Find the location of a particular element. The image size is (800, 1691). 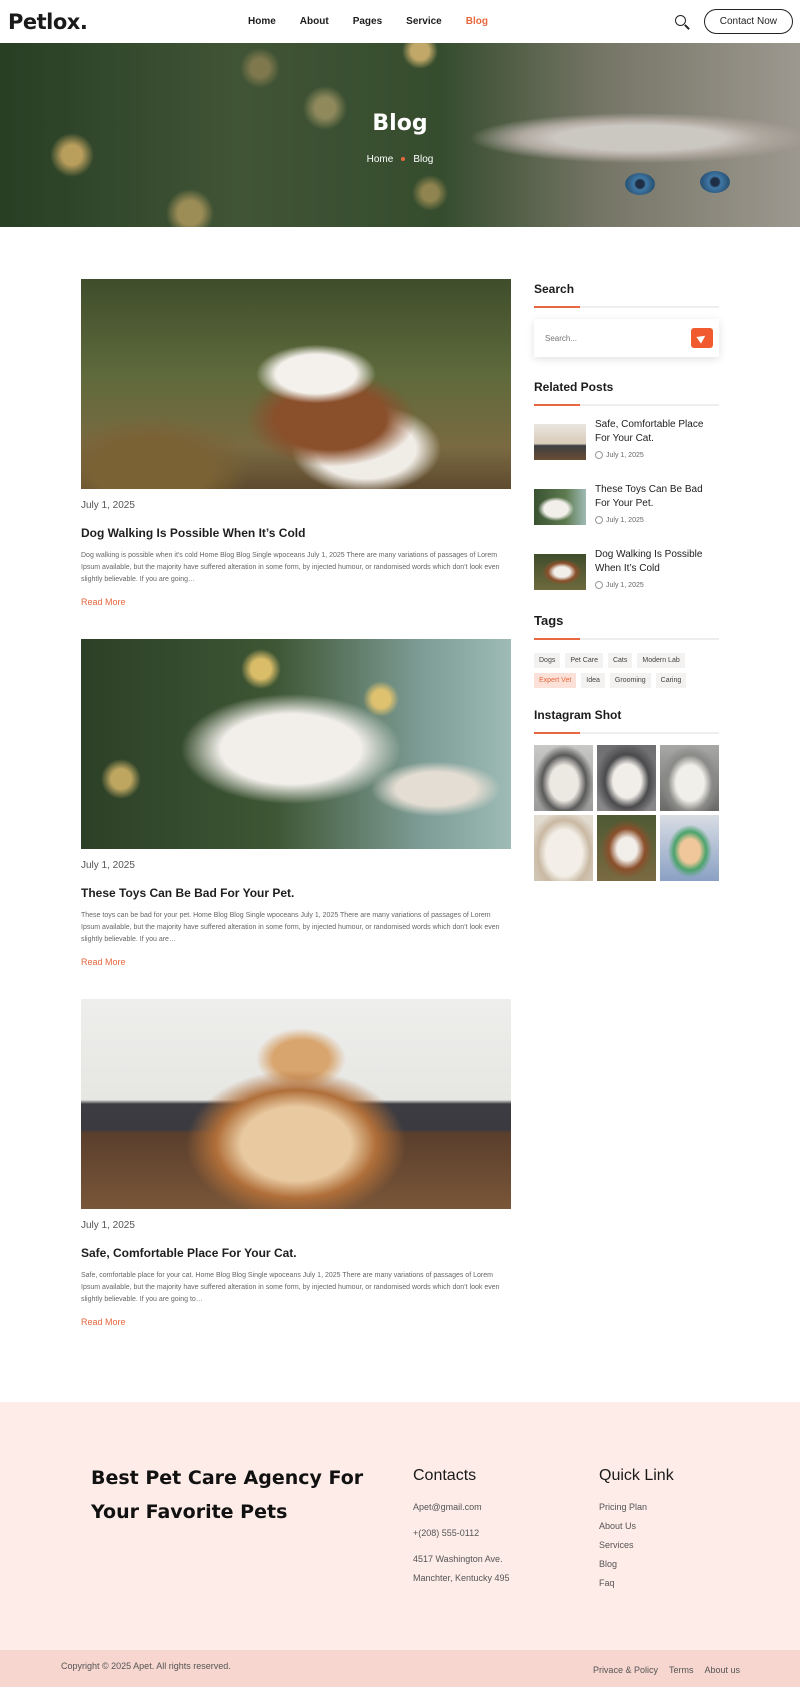

terms-link: Terms is located at coordinates (681, 1670).